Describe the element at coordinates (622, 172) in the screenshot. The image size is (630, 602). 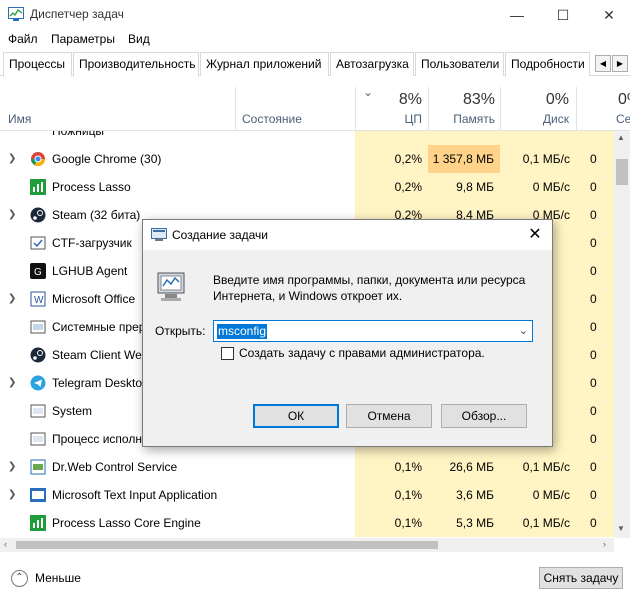
I see `scroll-thumb` at that location.